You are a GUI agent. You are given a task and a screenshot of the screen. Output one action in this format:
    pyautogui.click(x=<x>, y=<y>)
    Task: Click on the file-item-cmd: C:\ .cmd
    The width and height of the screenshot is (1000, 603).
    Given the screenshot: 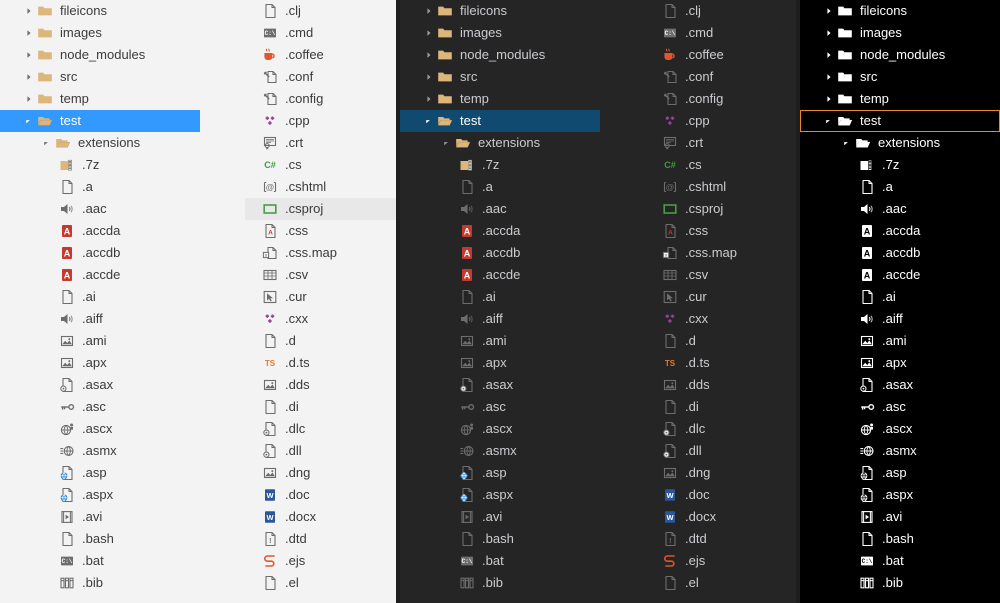 What is the action you would take?
    pyautogui.click(x=722, y=33)
    